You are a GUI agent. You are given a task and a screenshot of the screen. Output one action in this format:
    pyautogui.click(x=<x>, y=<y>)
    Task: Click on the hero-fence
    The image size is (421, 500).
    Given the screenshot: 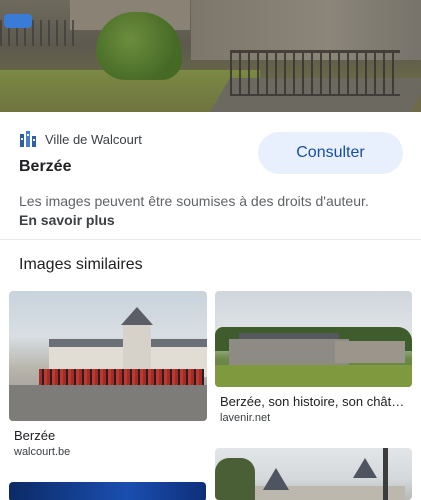 What is the action you would take?
    pyautogui.click(x=315, y=73)
    